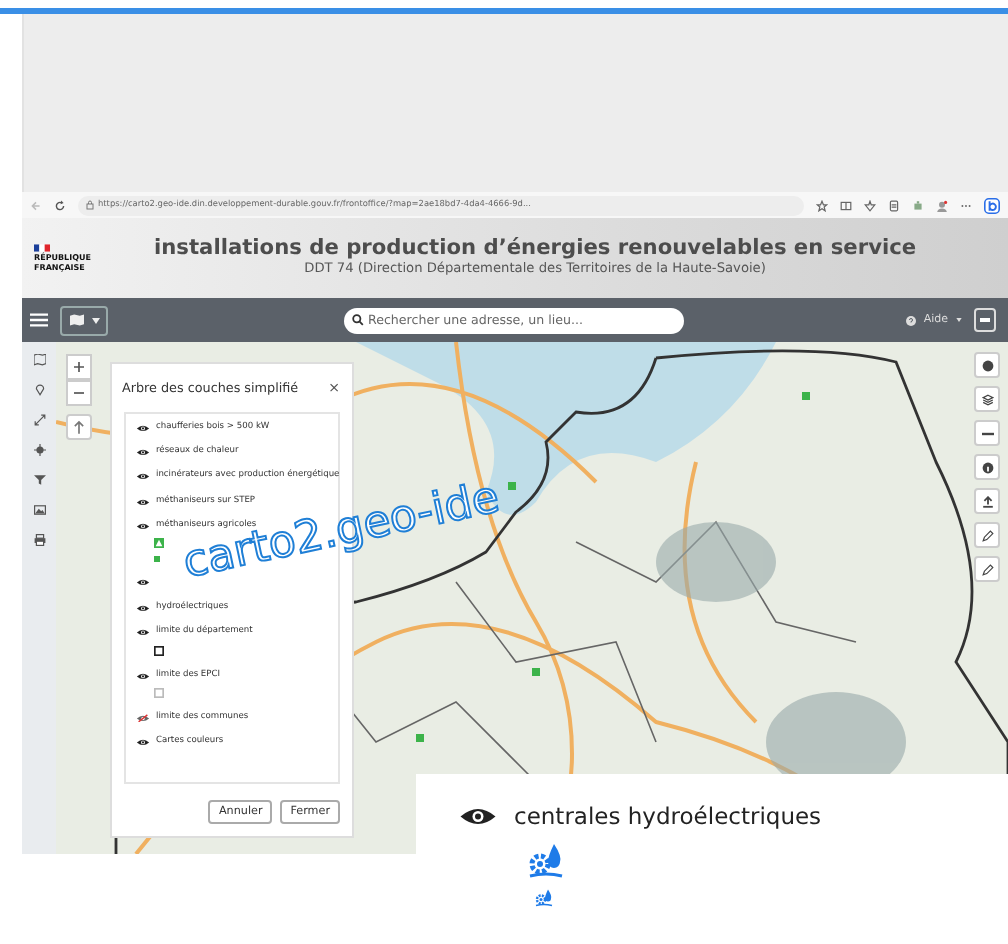  I want to click on assistant-icon, so click(992, 205).